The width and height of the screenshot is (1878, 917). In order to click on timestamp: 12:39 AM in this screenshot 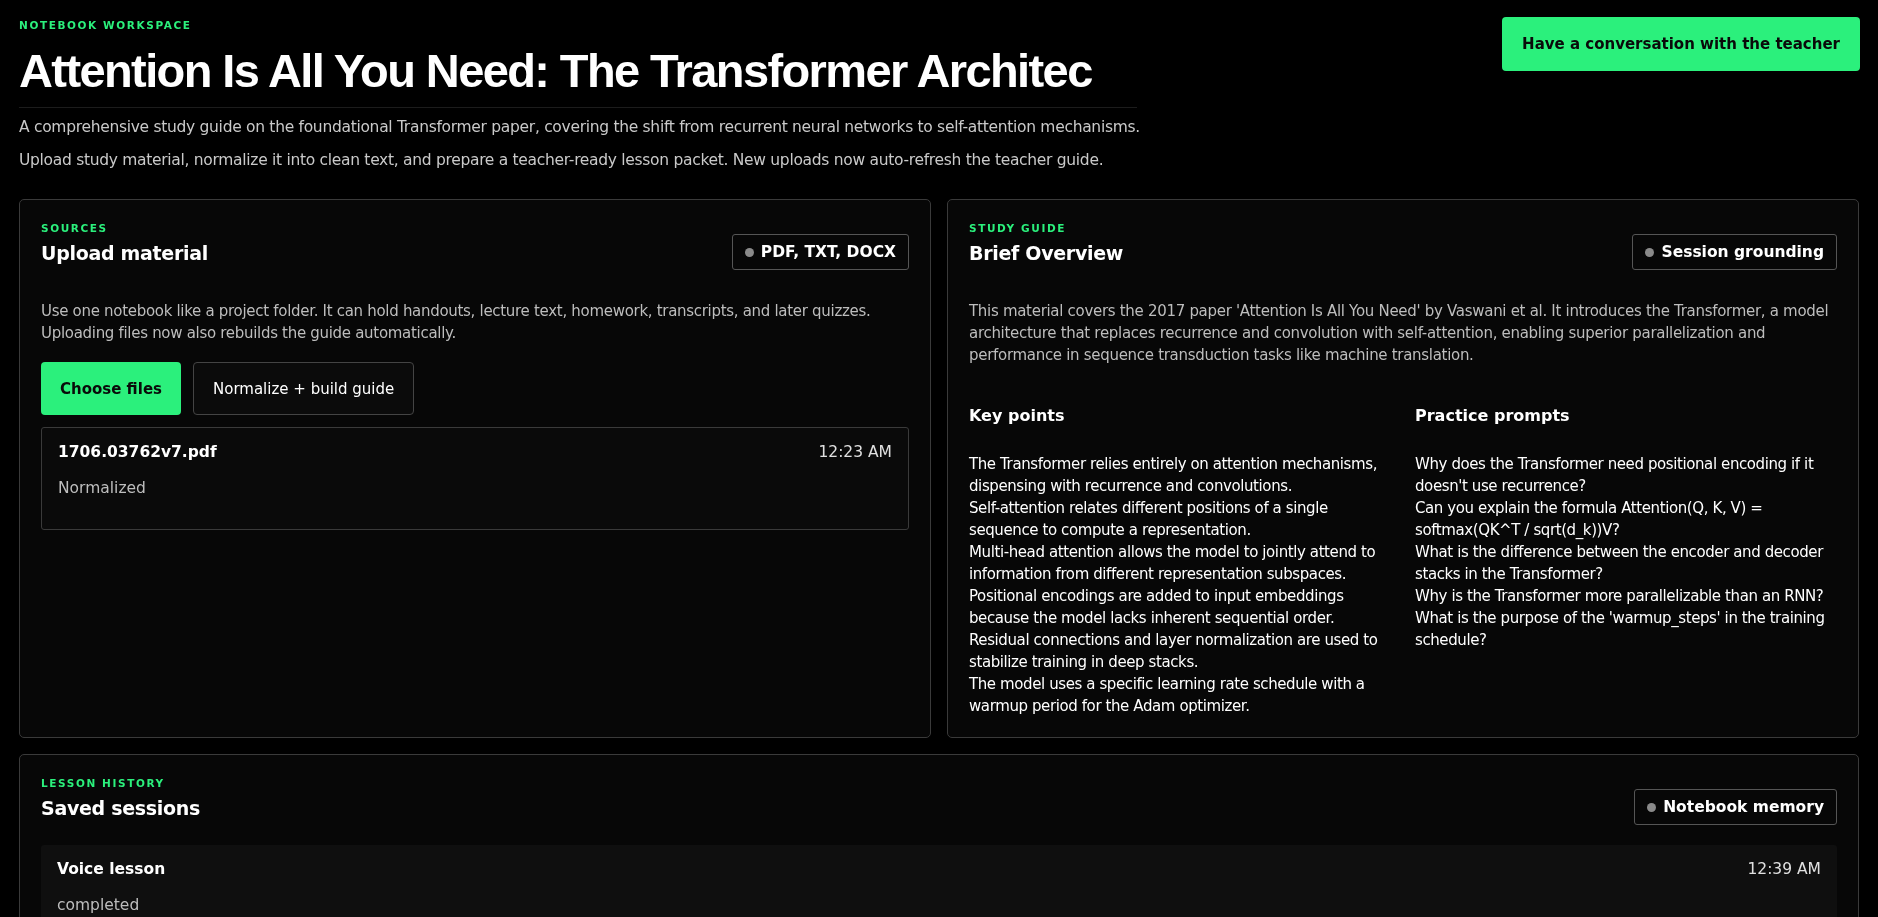, I will do `click(1784, 869)`.